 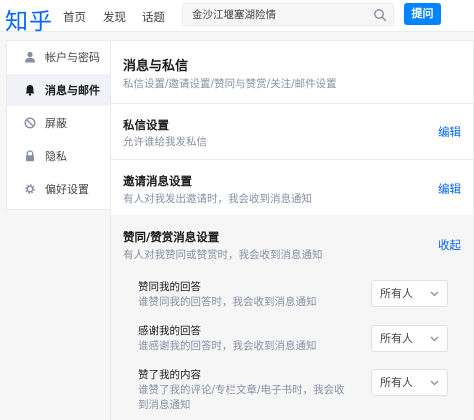 I want to click on sidebar-item-account: 帐户与密码, so click(x=59, y=57).